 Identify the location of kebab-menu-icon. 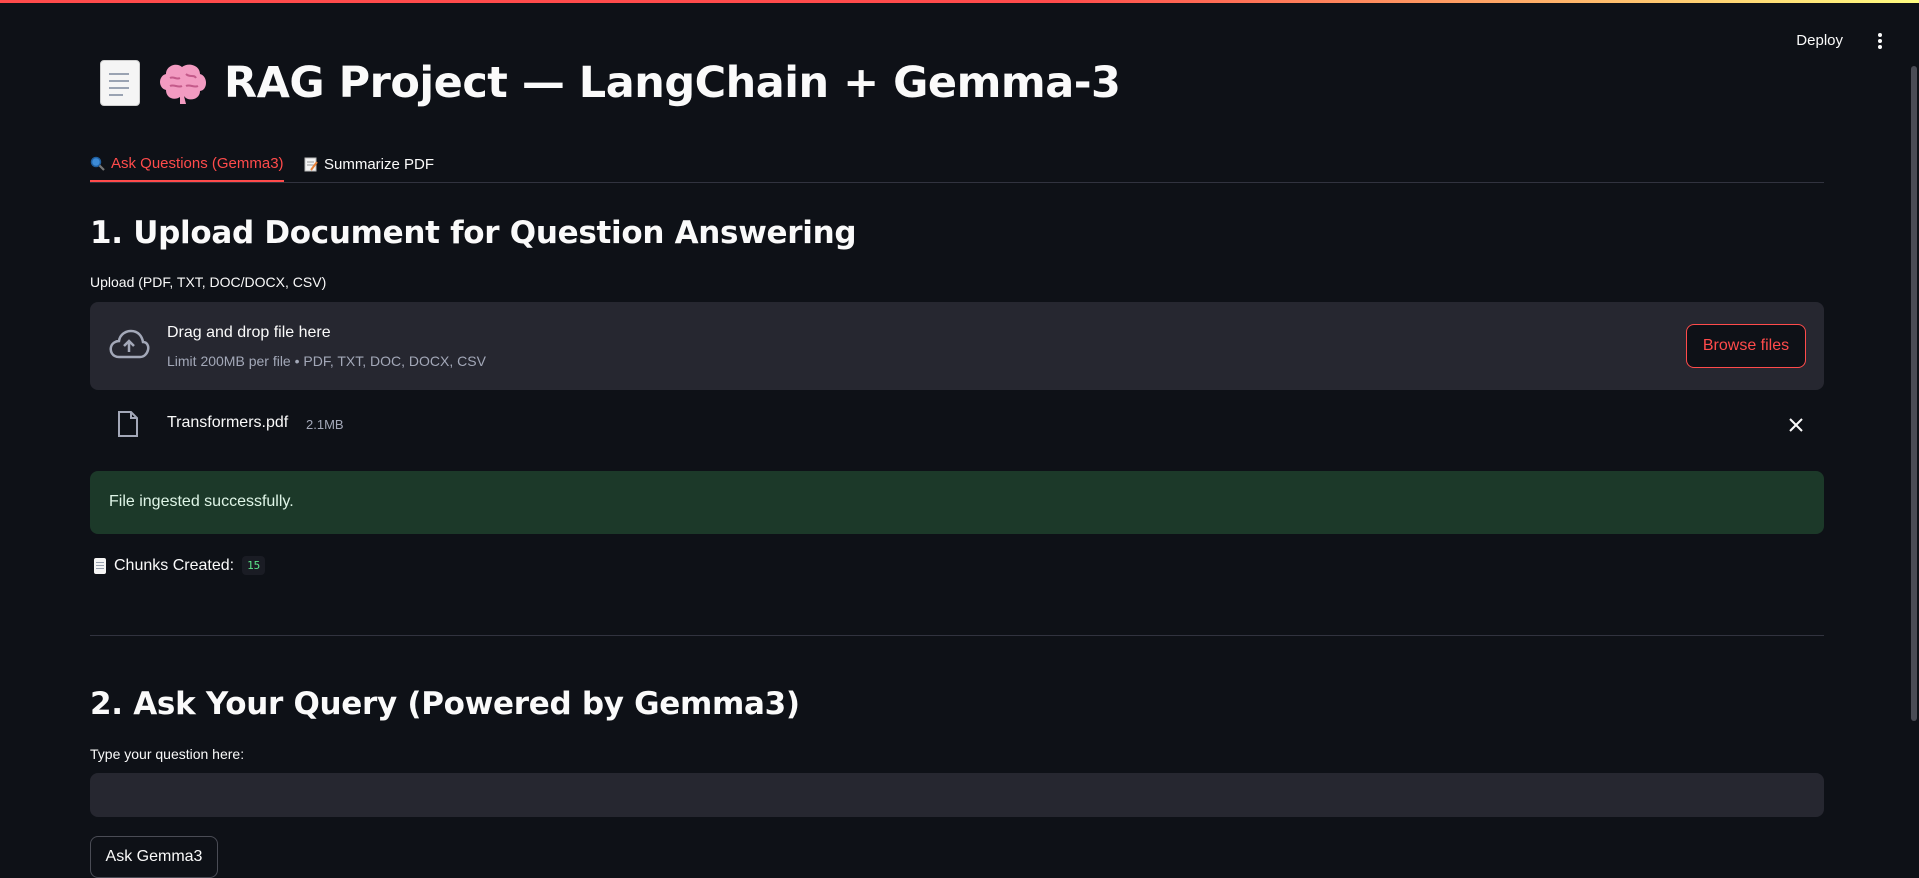
(1880, 41).